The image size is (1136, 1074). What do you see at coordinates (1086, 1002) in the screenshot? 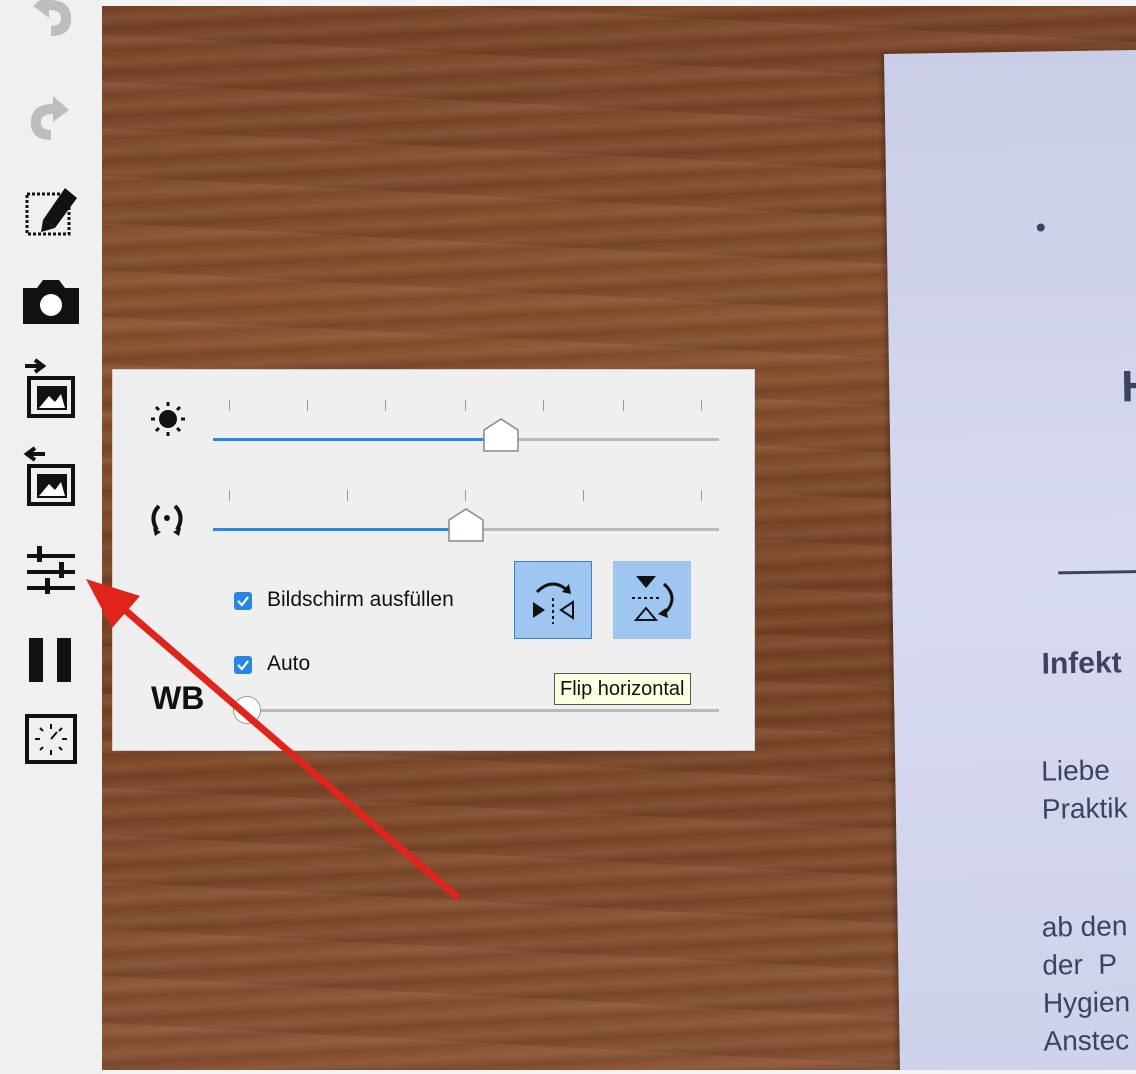
I see `doc-line: Hygien` at bounding box center [1086, 1002].